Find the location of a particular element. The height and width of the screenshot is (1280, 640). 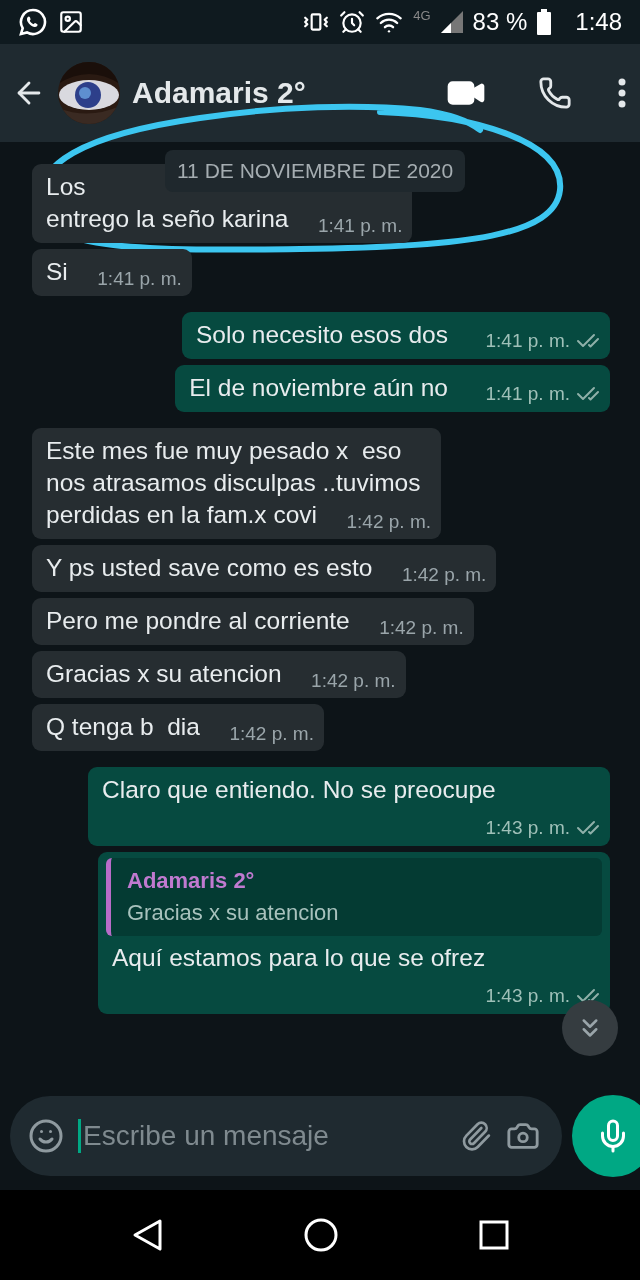

signal-icon is located at coordinates (451, 22).